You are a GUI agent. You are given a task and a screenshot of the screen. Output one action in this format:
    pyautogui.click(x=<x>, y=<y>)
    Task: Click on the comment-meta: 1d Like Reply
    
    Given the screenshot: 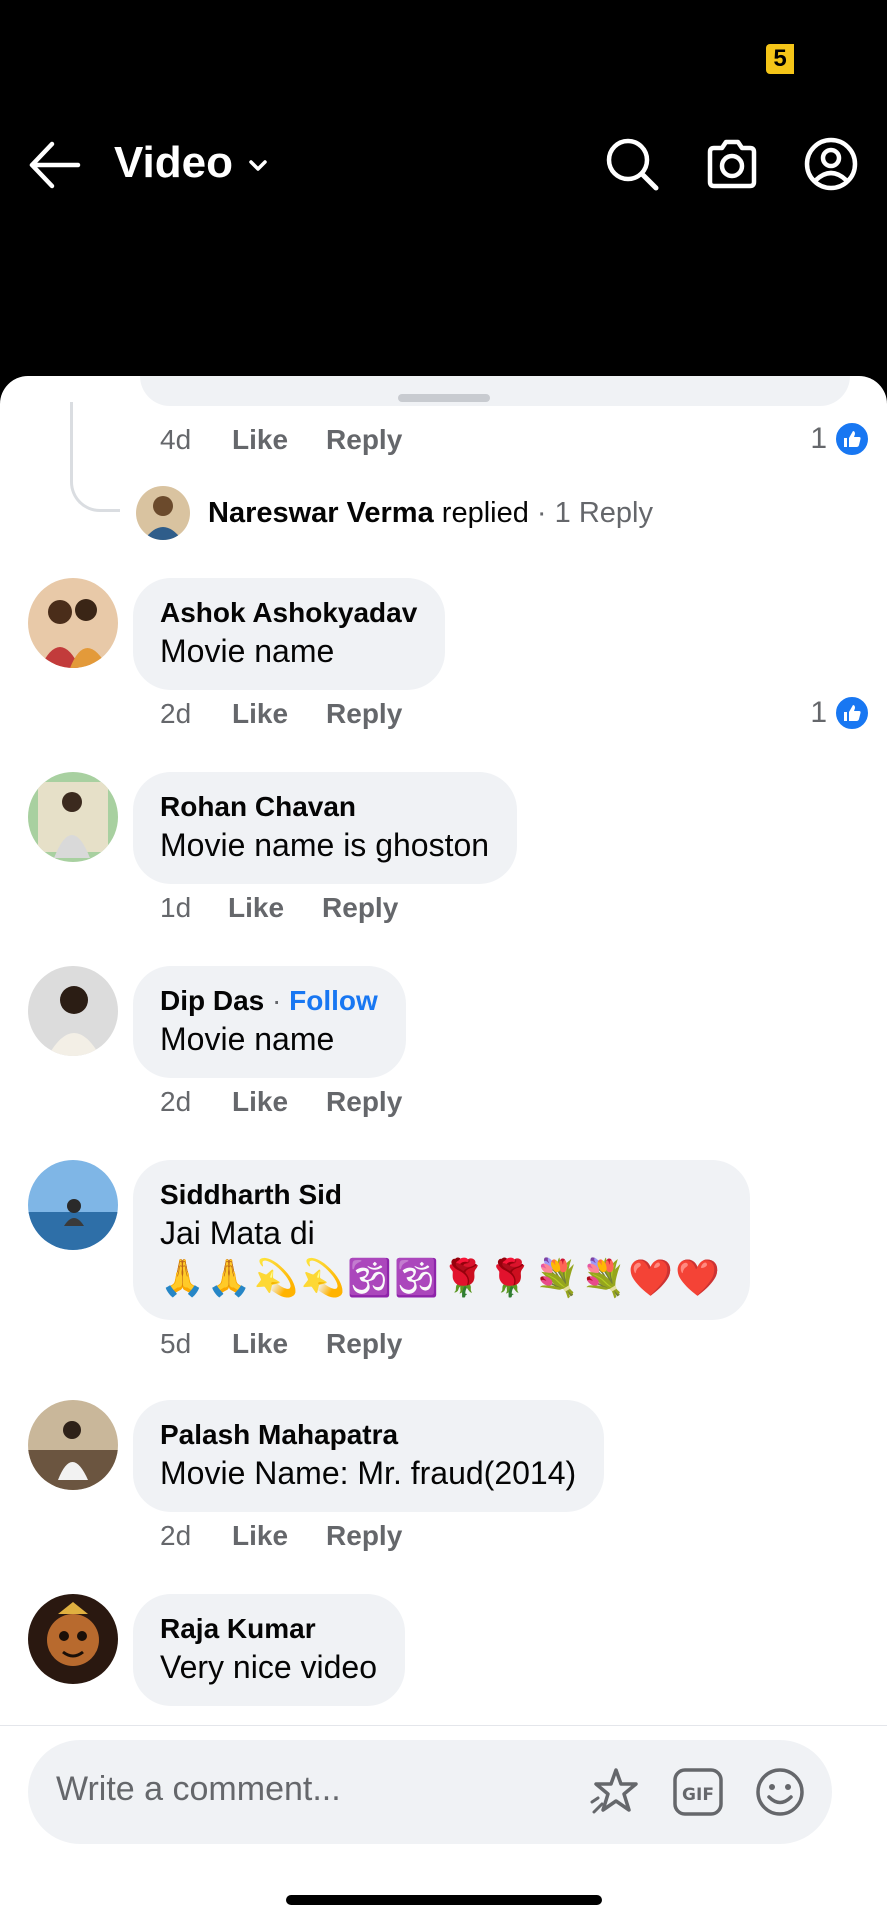 What is the action you would take?
    pyautogui.click(x=298, y=908)
    